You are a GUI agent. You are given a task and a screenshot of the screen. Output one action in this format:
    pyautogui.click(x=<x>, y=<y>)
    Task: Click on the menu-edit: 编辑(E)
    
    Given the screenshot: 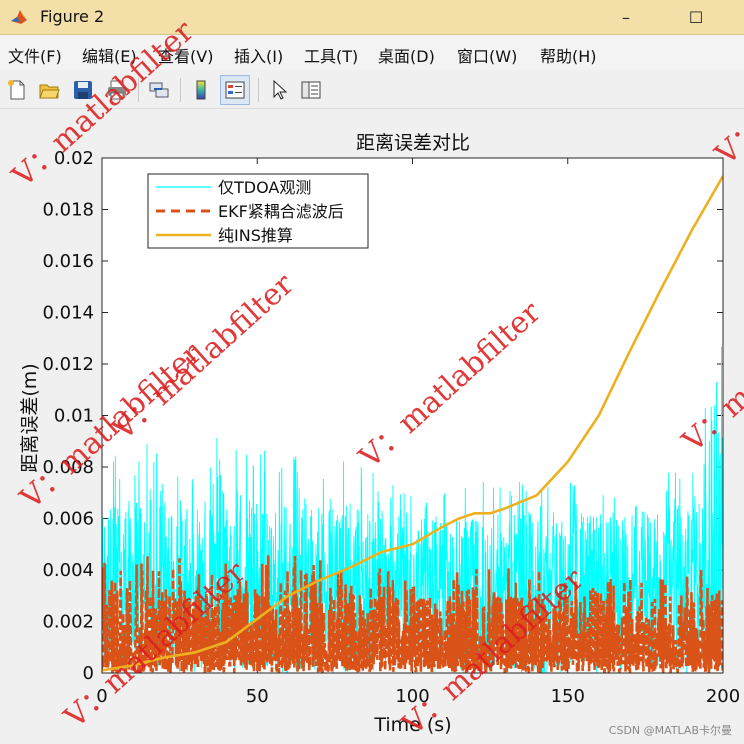 What is the action you would take?
    pyautogui.click(x=109, y=55)
    